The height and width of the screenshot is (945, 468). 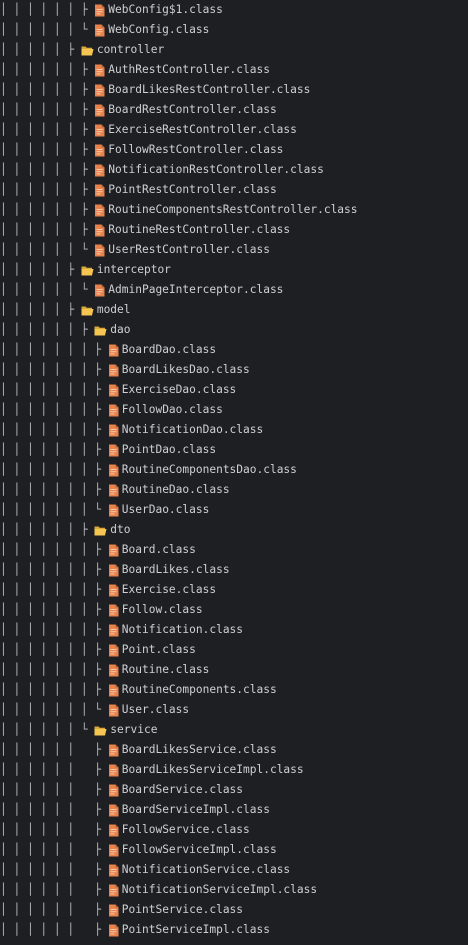 I want to click on tree-file-row: │ │ │ │ │ │ ├ BoardLikesService.class, so click(x=234, y=750).